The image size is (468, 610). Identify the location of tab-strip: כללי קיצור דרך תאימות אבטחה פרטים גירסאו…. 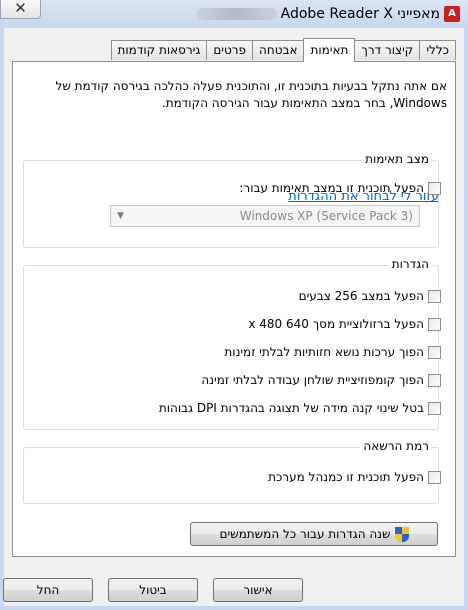
(283, 50).